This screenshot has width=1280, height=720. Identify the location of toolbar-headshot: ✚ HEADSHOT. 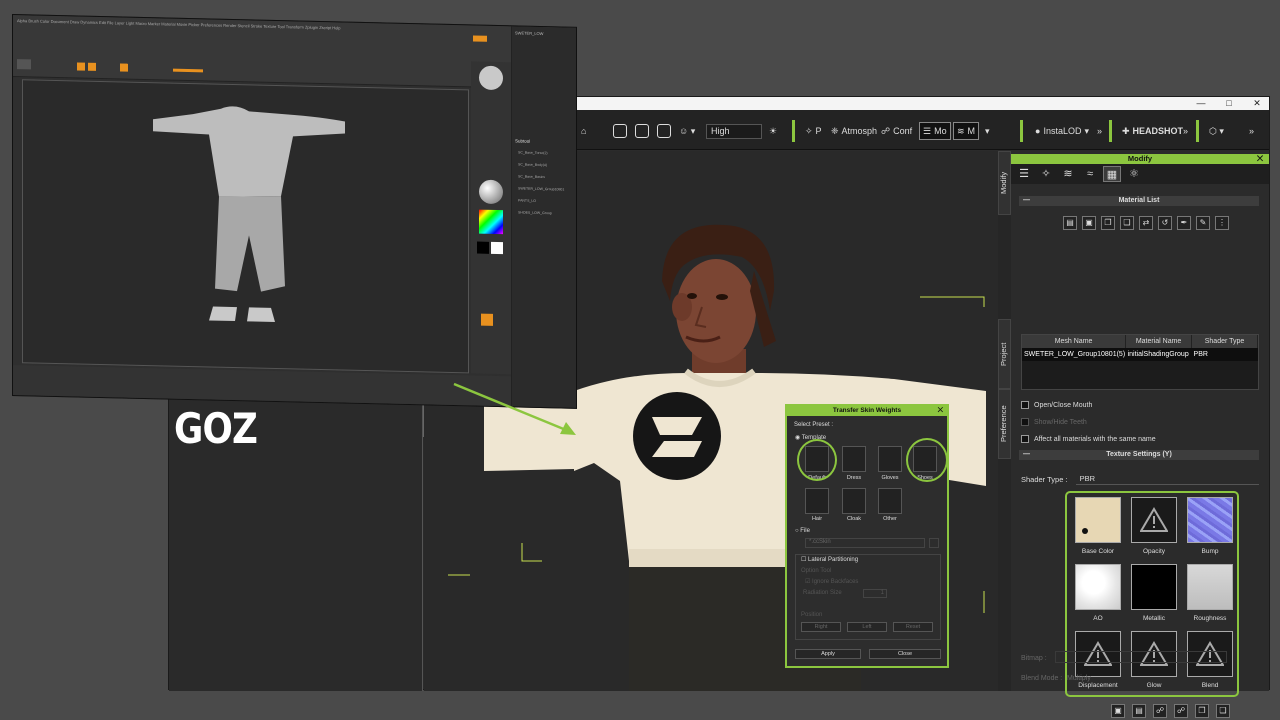
(1152, 131).